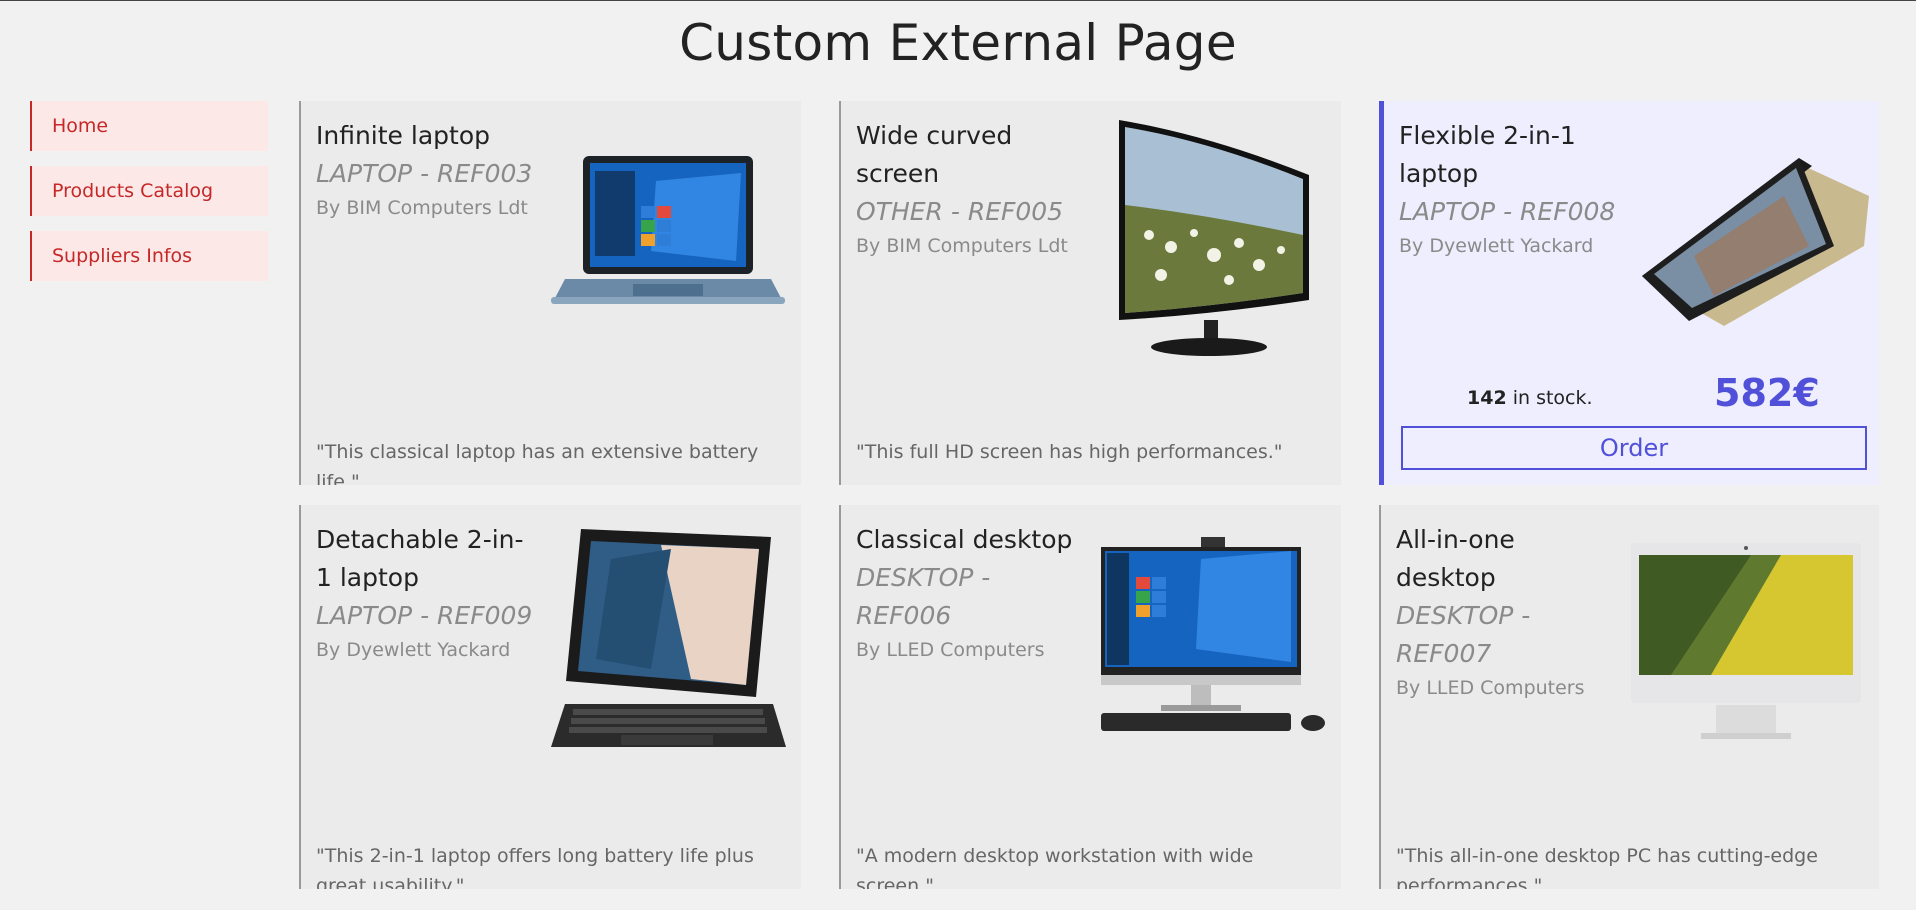 Image resolution: width=1916 pixels, height=910 pixels. I want to click on product-name: Classical desktop, so click(964, 539).